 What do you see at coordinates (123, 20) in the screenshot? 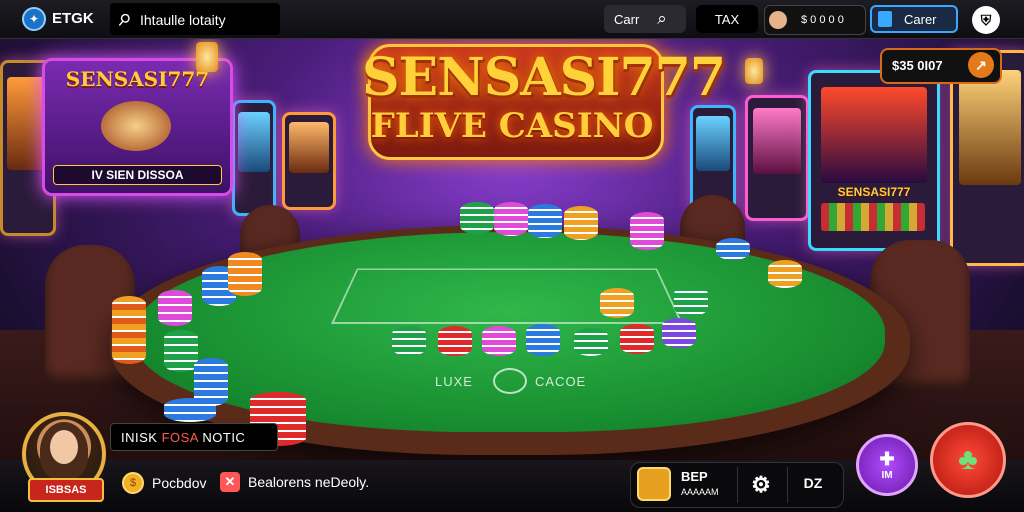
I see `search-icon: ⚲` at bounding box center [123, 20].